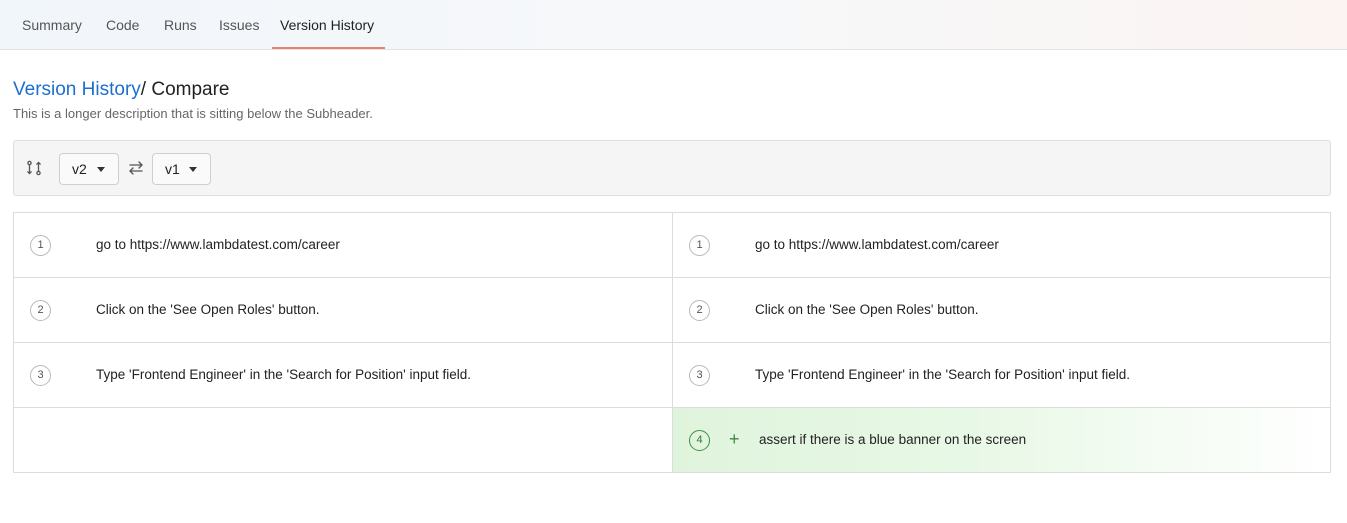 Image resolution: width=1347 pixels, height=523 pixels. What do you see at coordinates (180, 25) in the screenshot?
I see `tab-runs: Runs` at bounding box center [180, 25].